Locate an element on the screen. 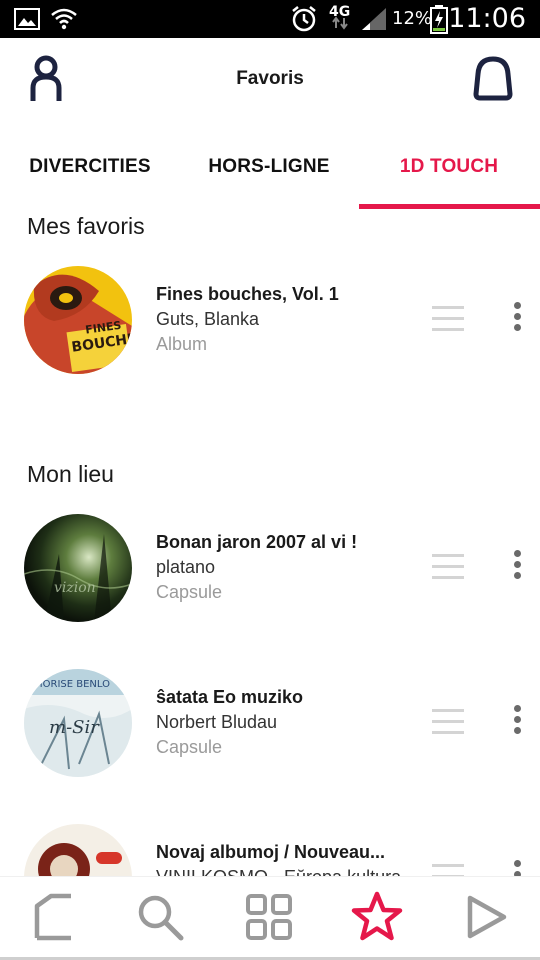 This screenshot has height=960, width=540. album-cover: vizion is located at coordinates (78, 568).